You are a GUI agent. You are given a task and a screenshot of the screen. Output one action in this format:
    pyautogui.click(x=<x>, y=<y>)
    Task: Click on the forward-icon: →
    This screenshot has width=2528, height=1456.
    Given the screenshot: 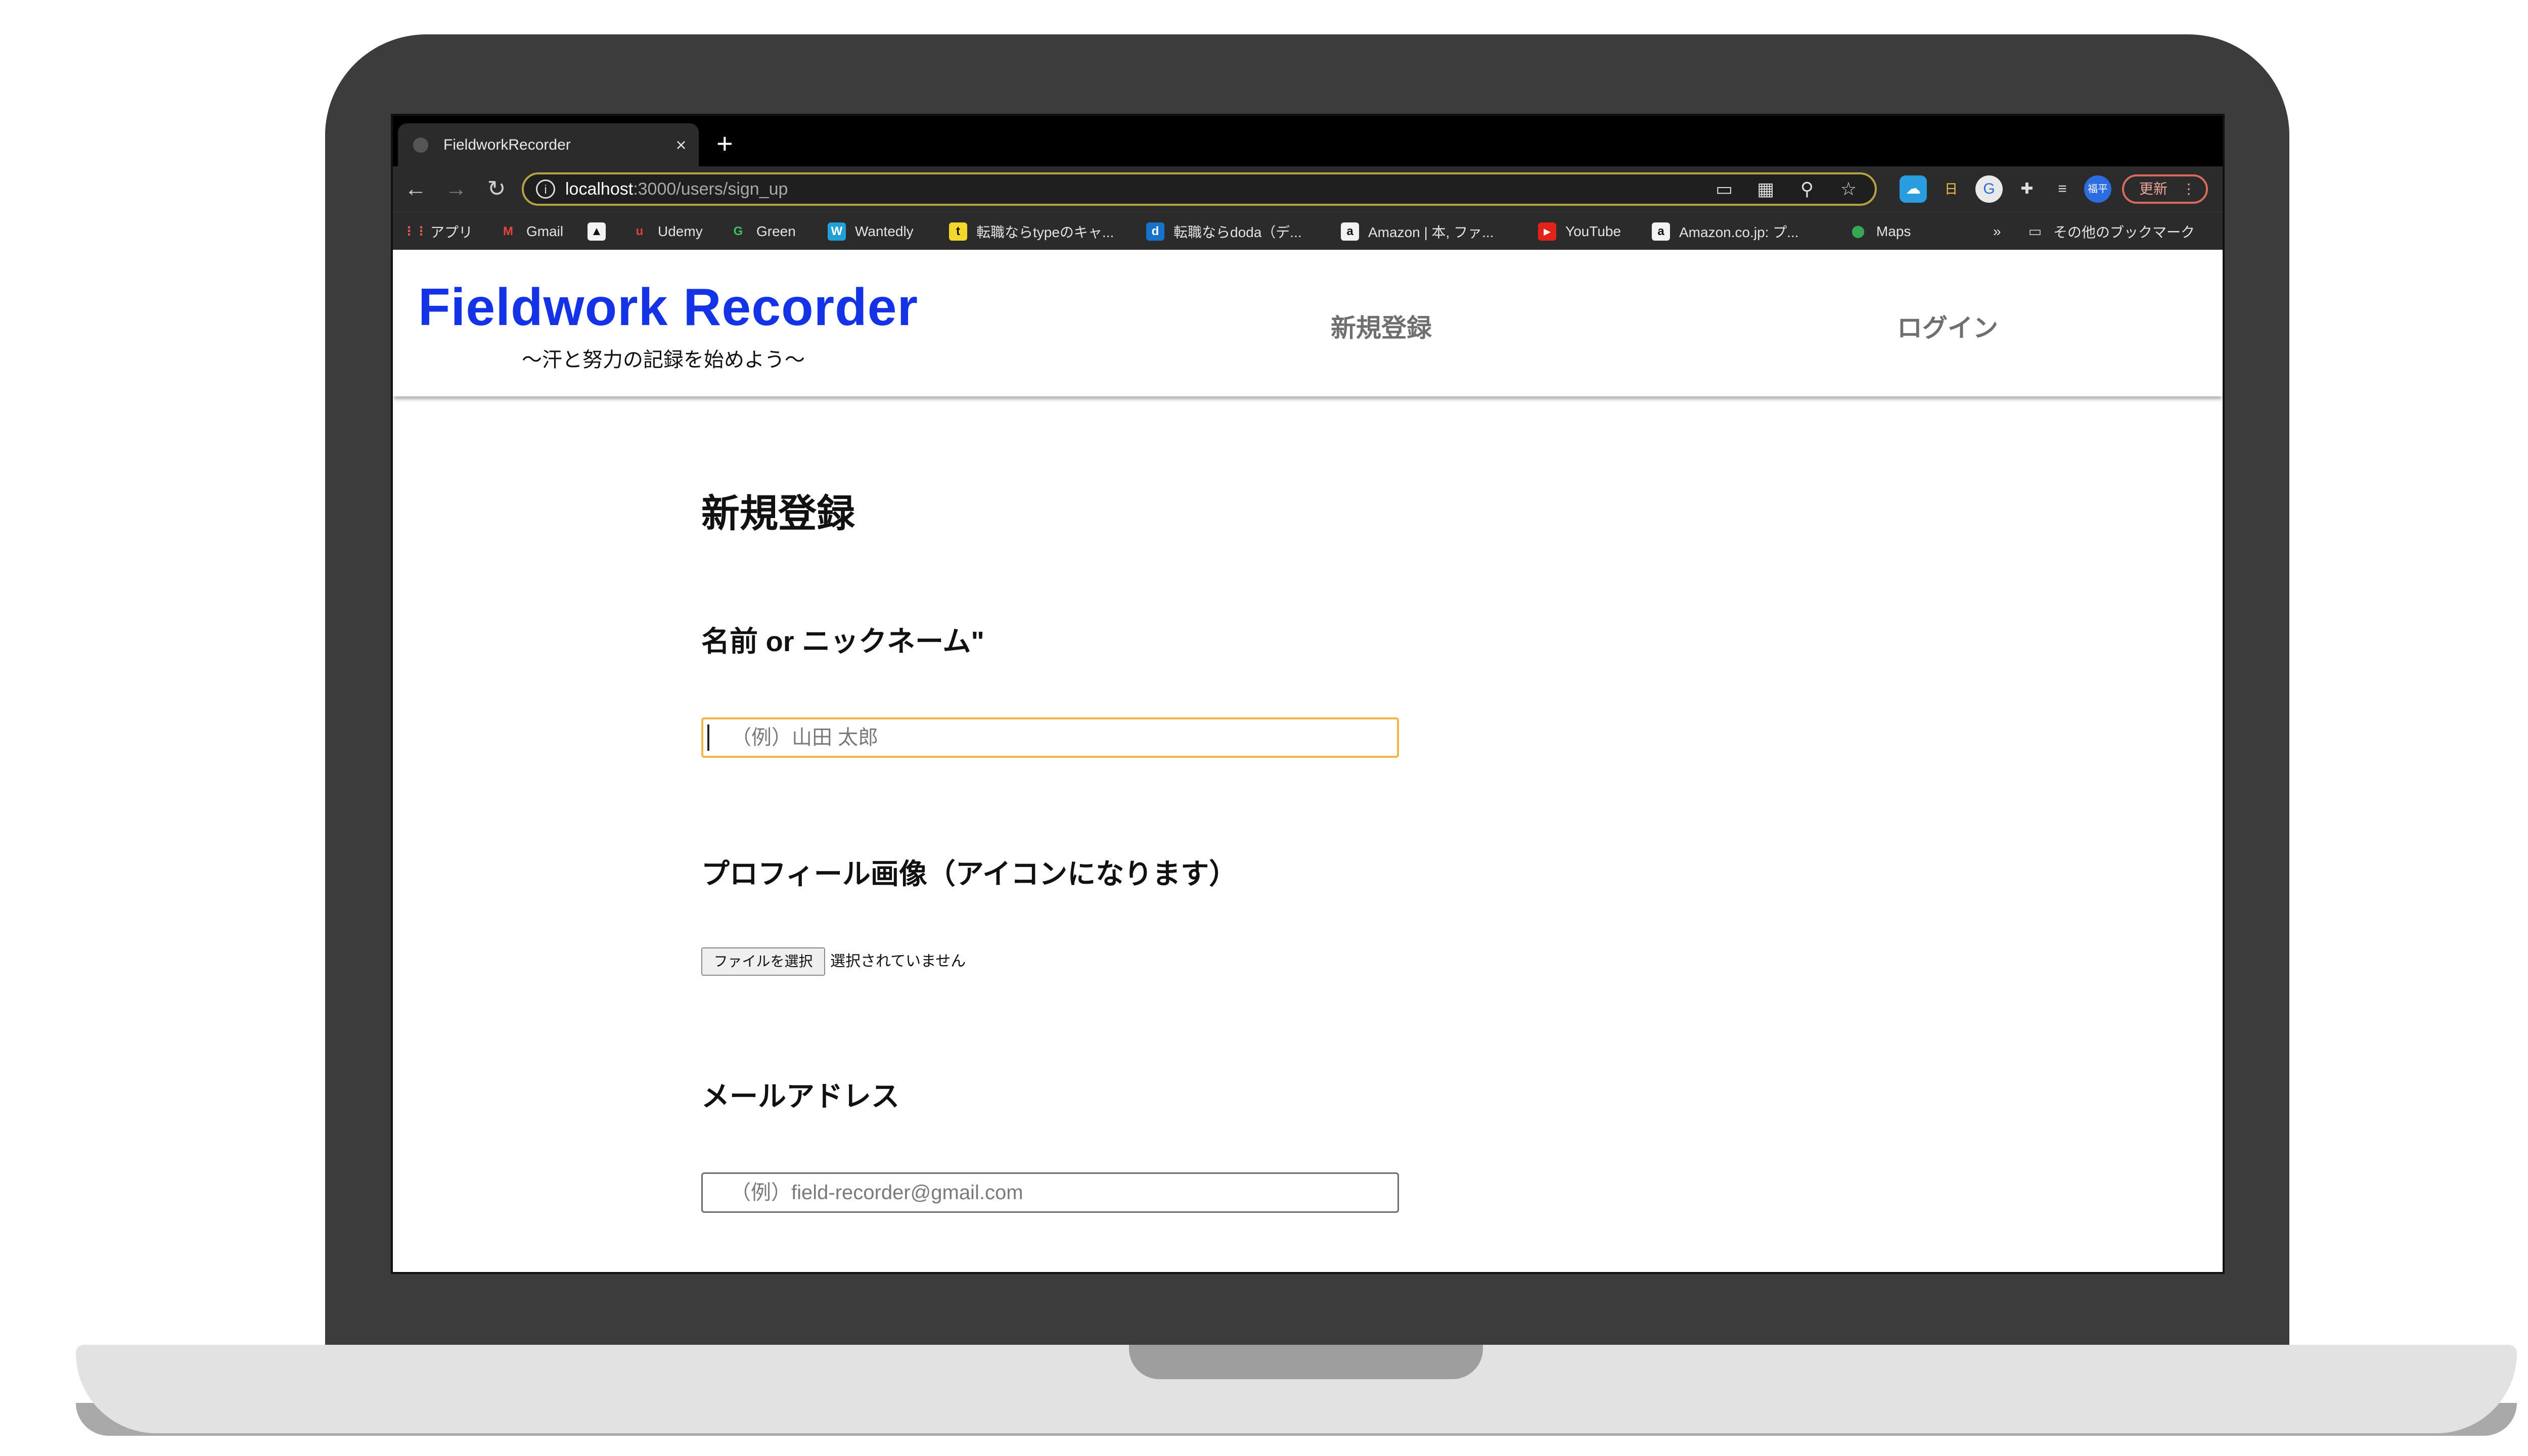 What is the action you would take?
    pyautogui.click(x=456, y=189)
    